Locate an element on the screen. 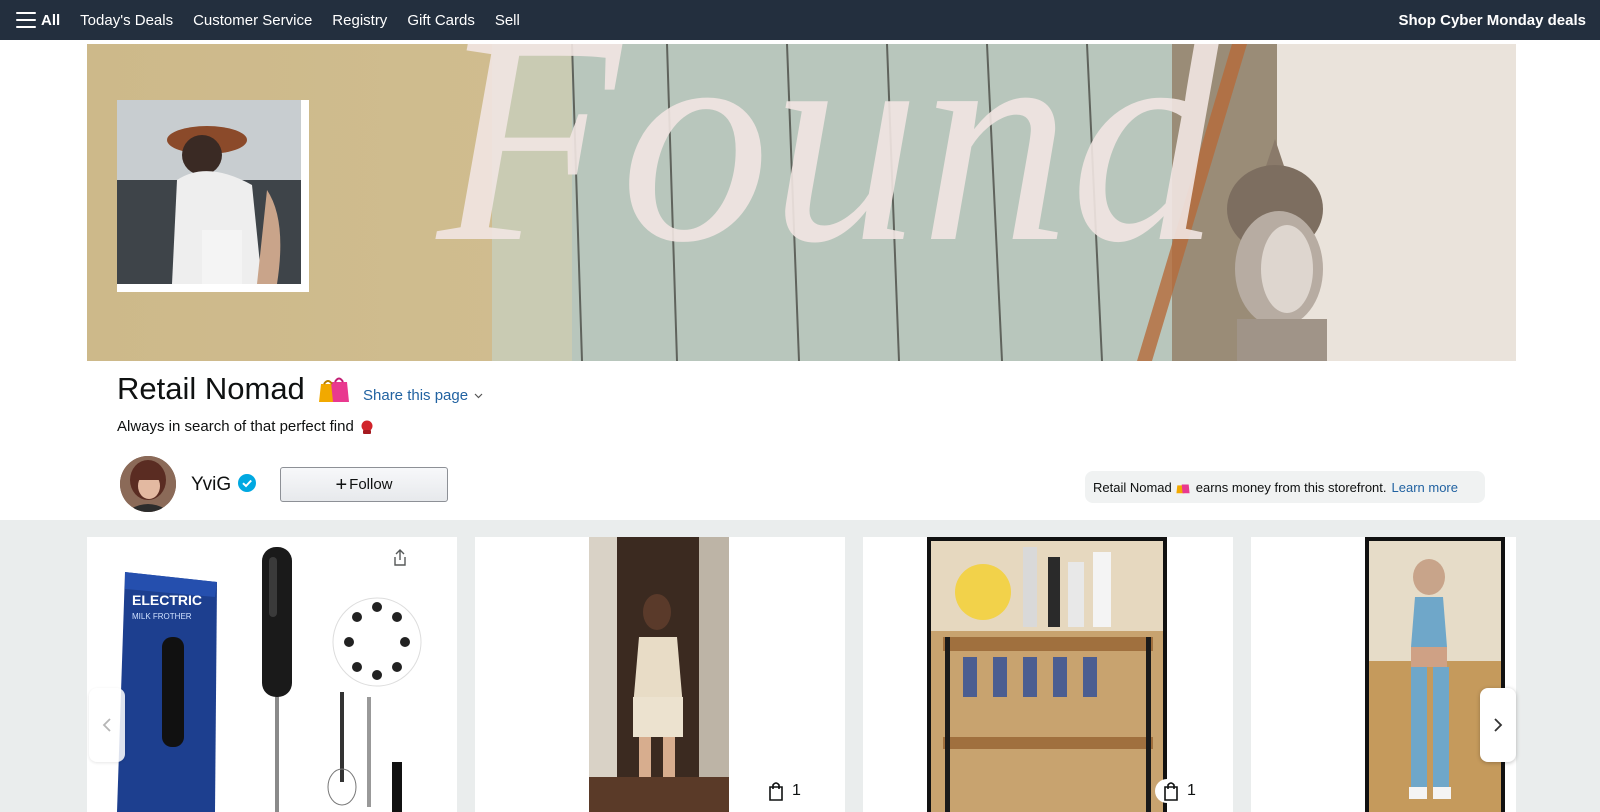  all-menu-button: All is located at coordinates (38, 20).